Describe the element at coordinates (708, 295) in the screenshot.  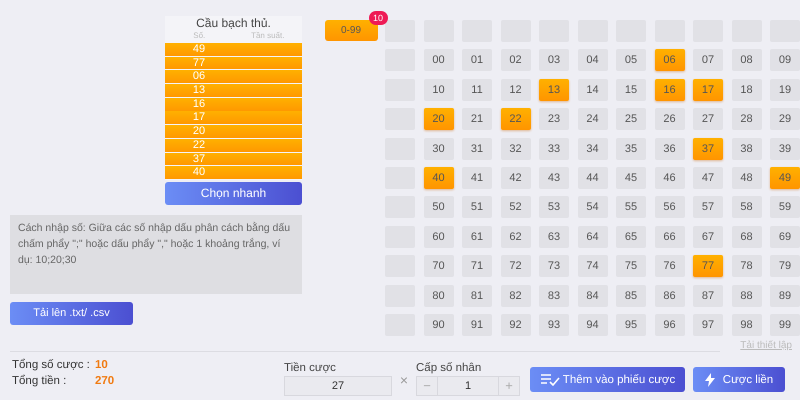
I see `number-cell: 87` at that location.